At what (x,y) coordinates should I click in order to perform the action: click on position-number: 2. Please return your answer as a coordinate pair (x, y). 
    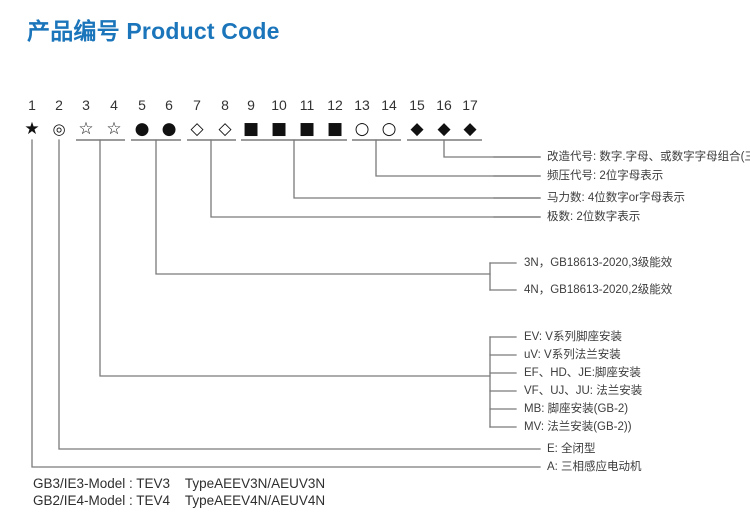
    Looking at the image, I should click on (59, 105).